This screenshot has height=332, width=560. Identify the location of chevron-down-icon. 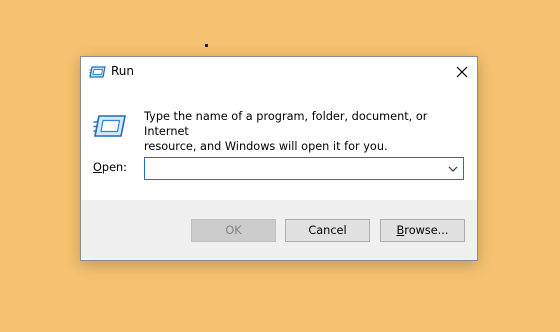
(453, 169).